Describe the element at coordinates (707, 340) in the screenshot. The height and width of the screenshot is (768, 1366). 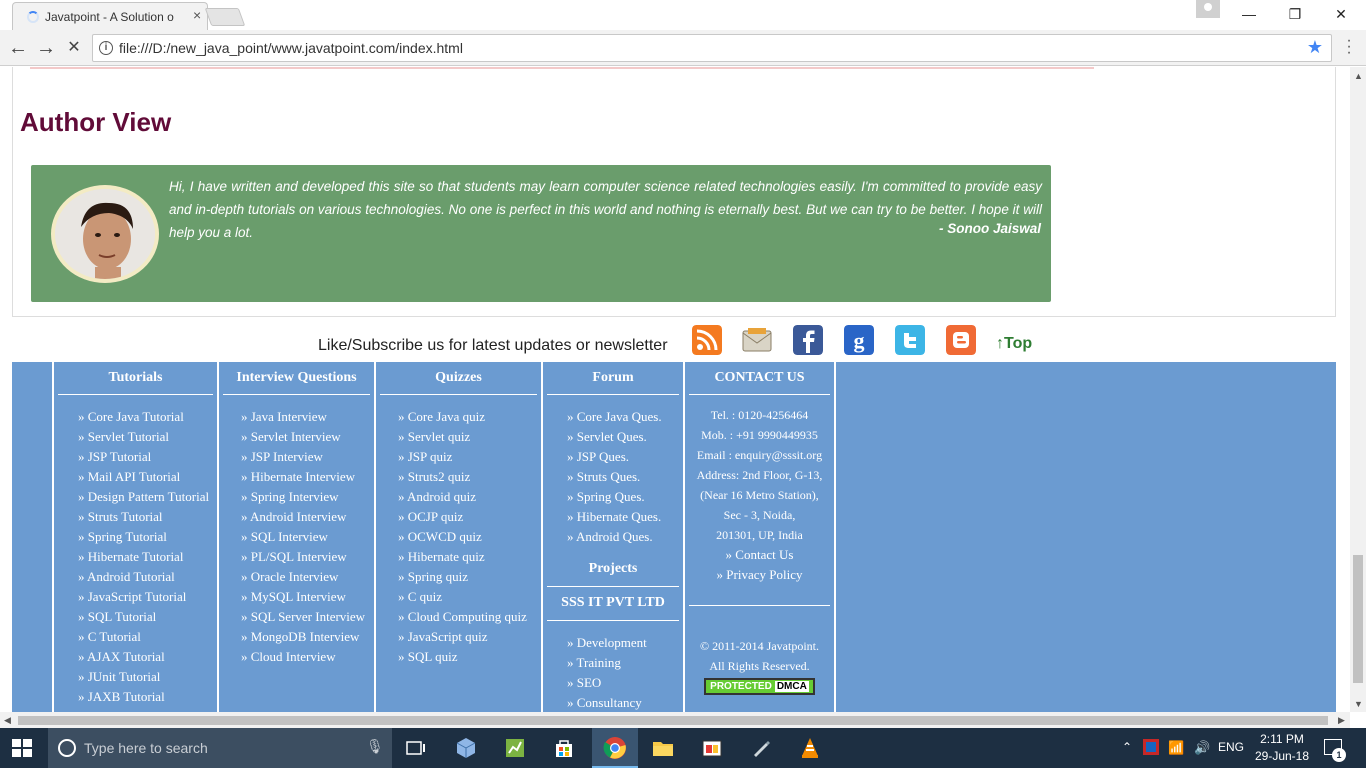
I see `rss-icon` at that location.